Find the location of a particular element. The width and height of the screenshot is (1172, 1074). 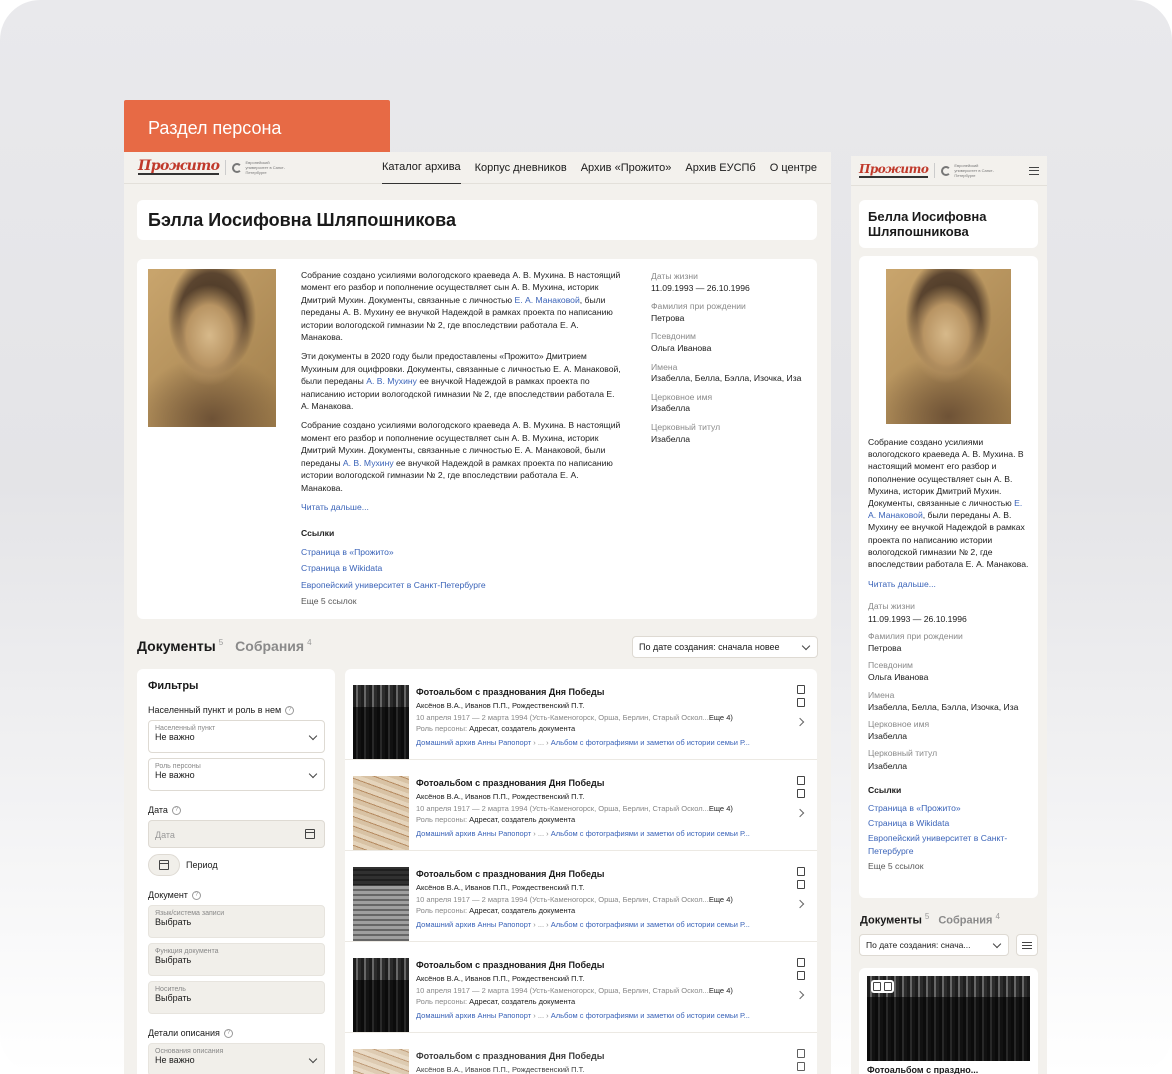

filter-button is located at coordinates (1027, 945).